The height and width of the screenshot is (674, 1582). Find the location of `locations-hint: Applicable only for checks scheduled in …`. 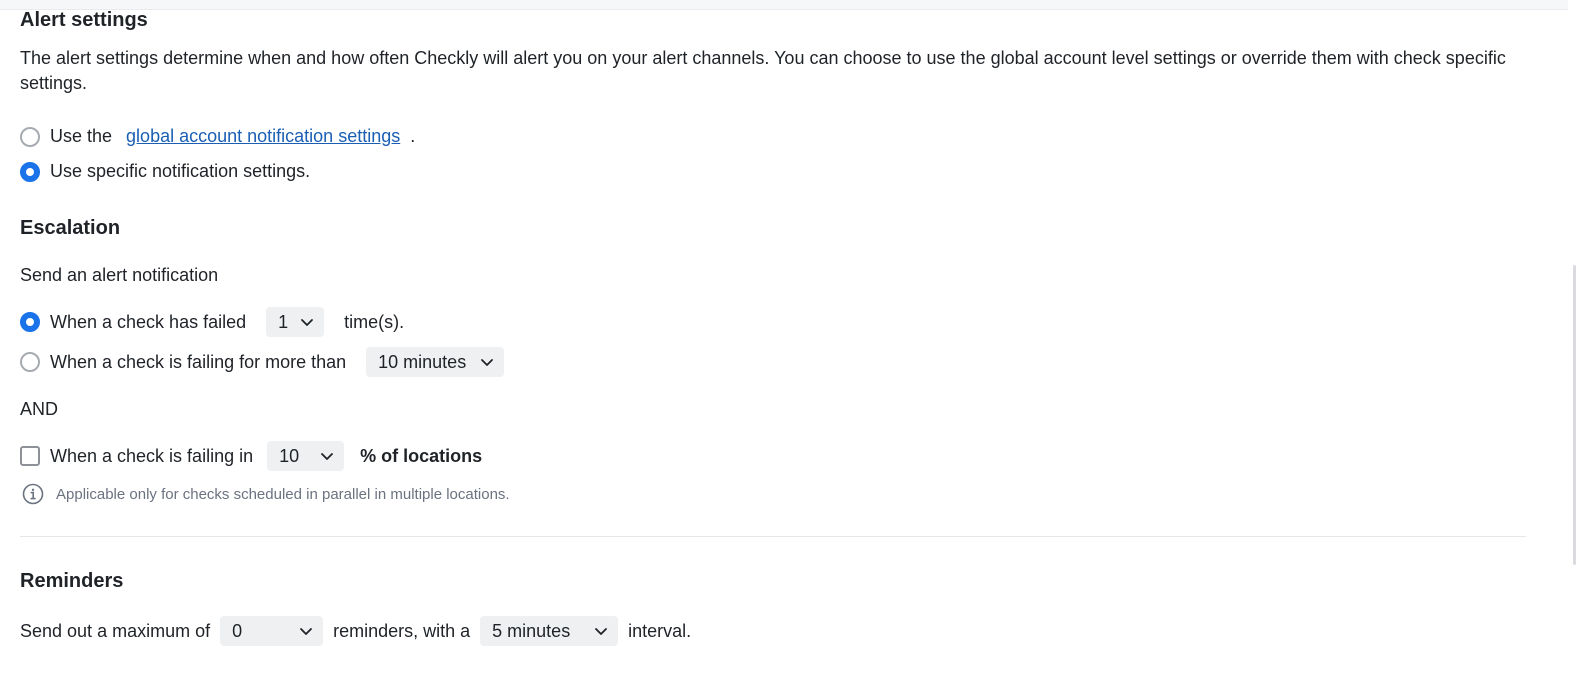

locations-hint: Applicable only for checks scheduled in … is located at coordinates (266, 494).